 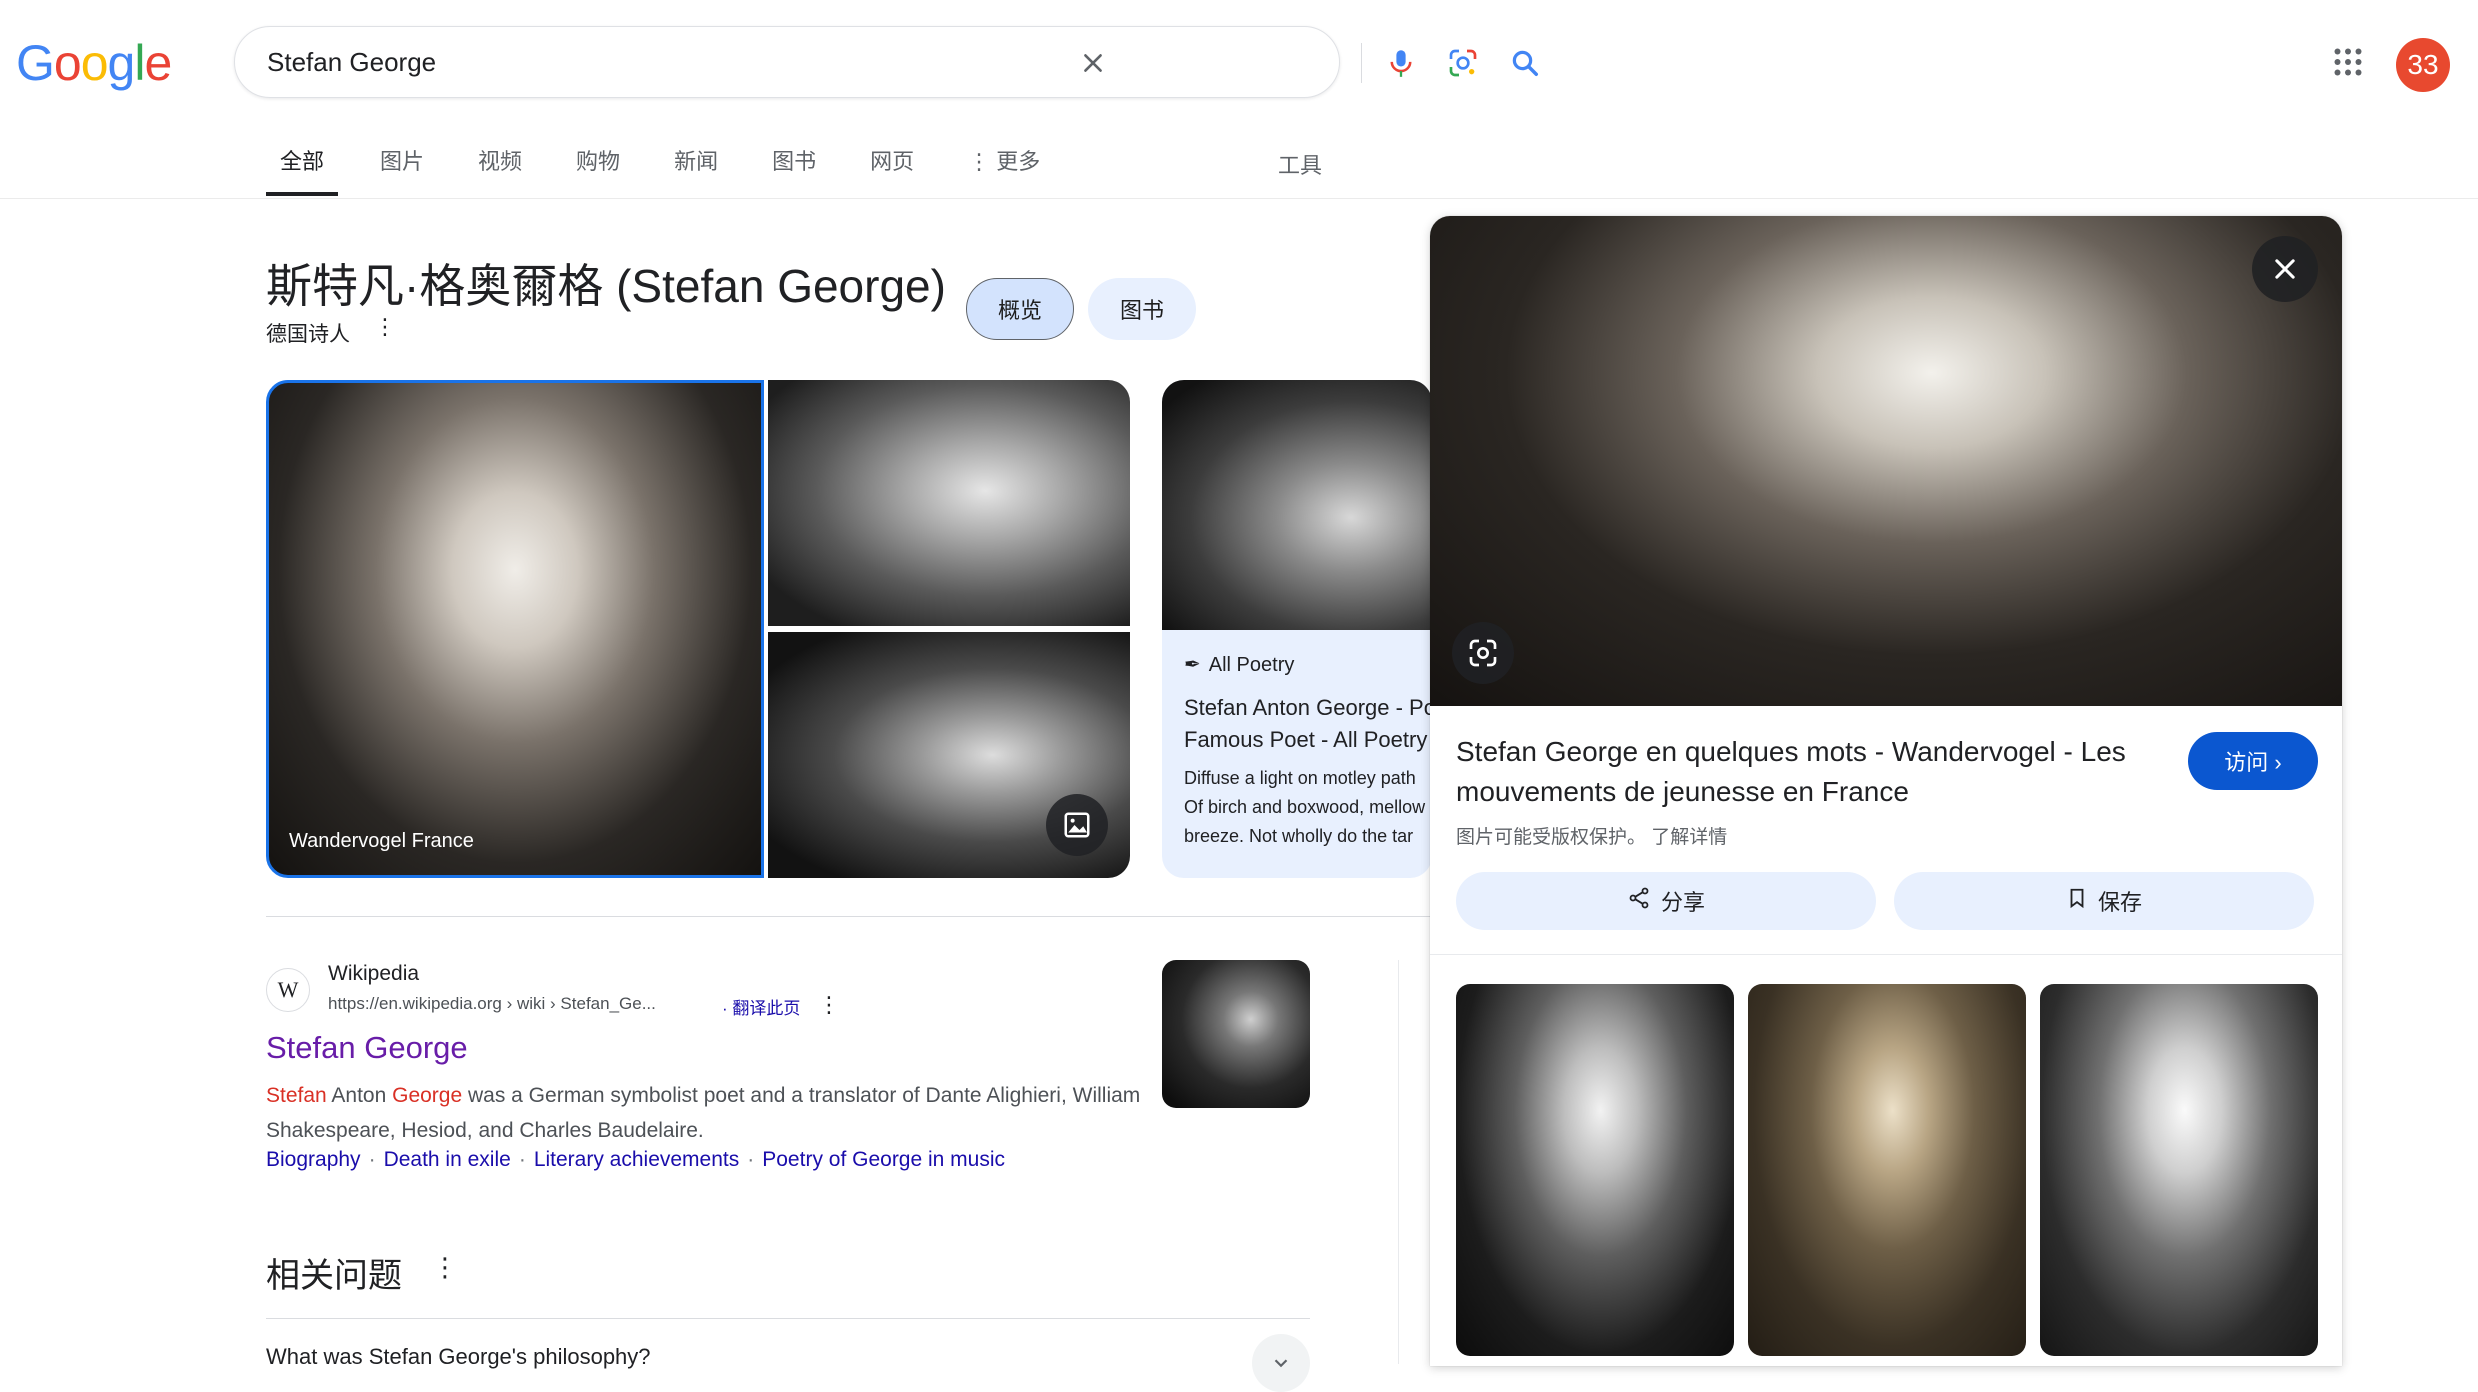 What do you see at coordinates (598, 171) in the screenshot?
I see `tab-shopping: 购物` at bounding box center [598, 171].